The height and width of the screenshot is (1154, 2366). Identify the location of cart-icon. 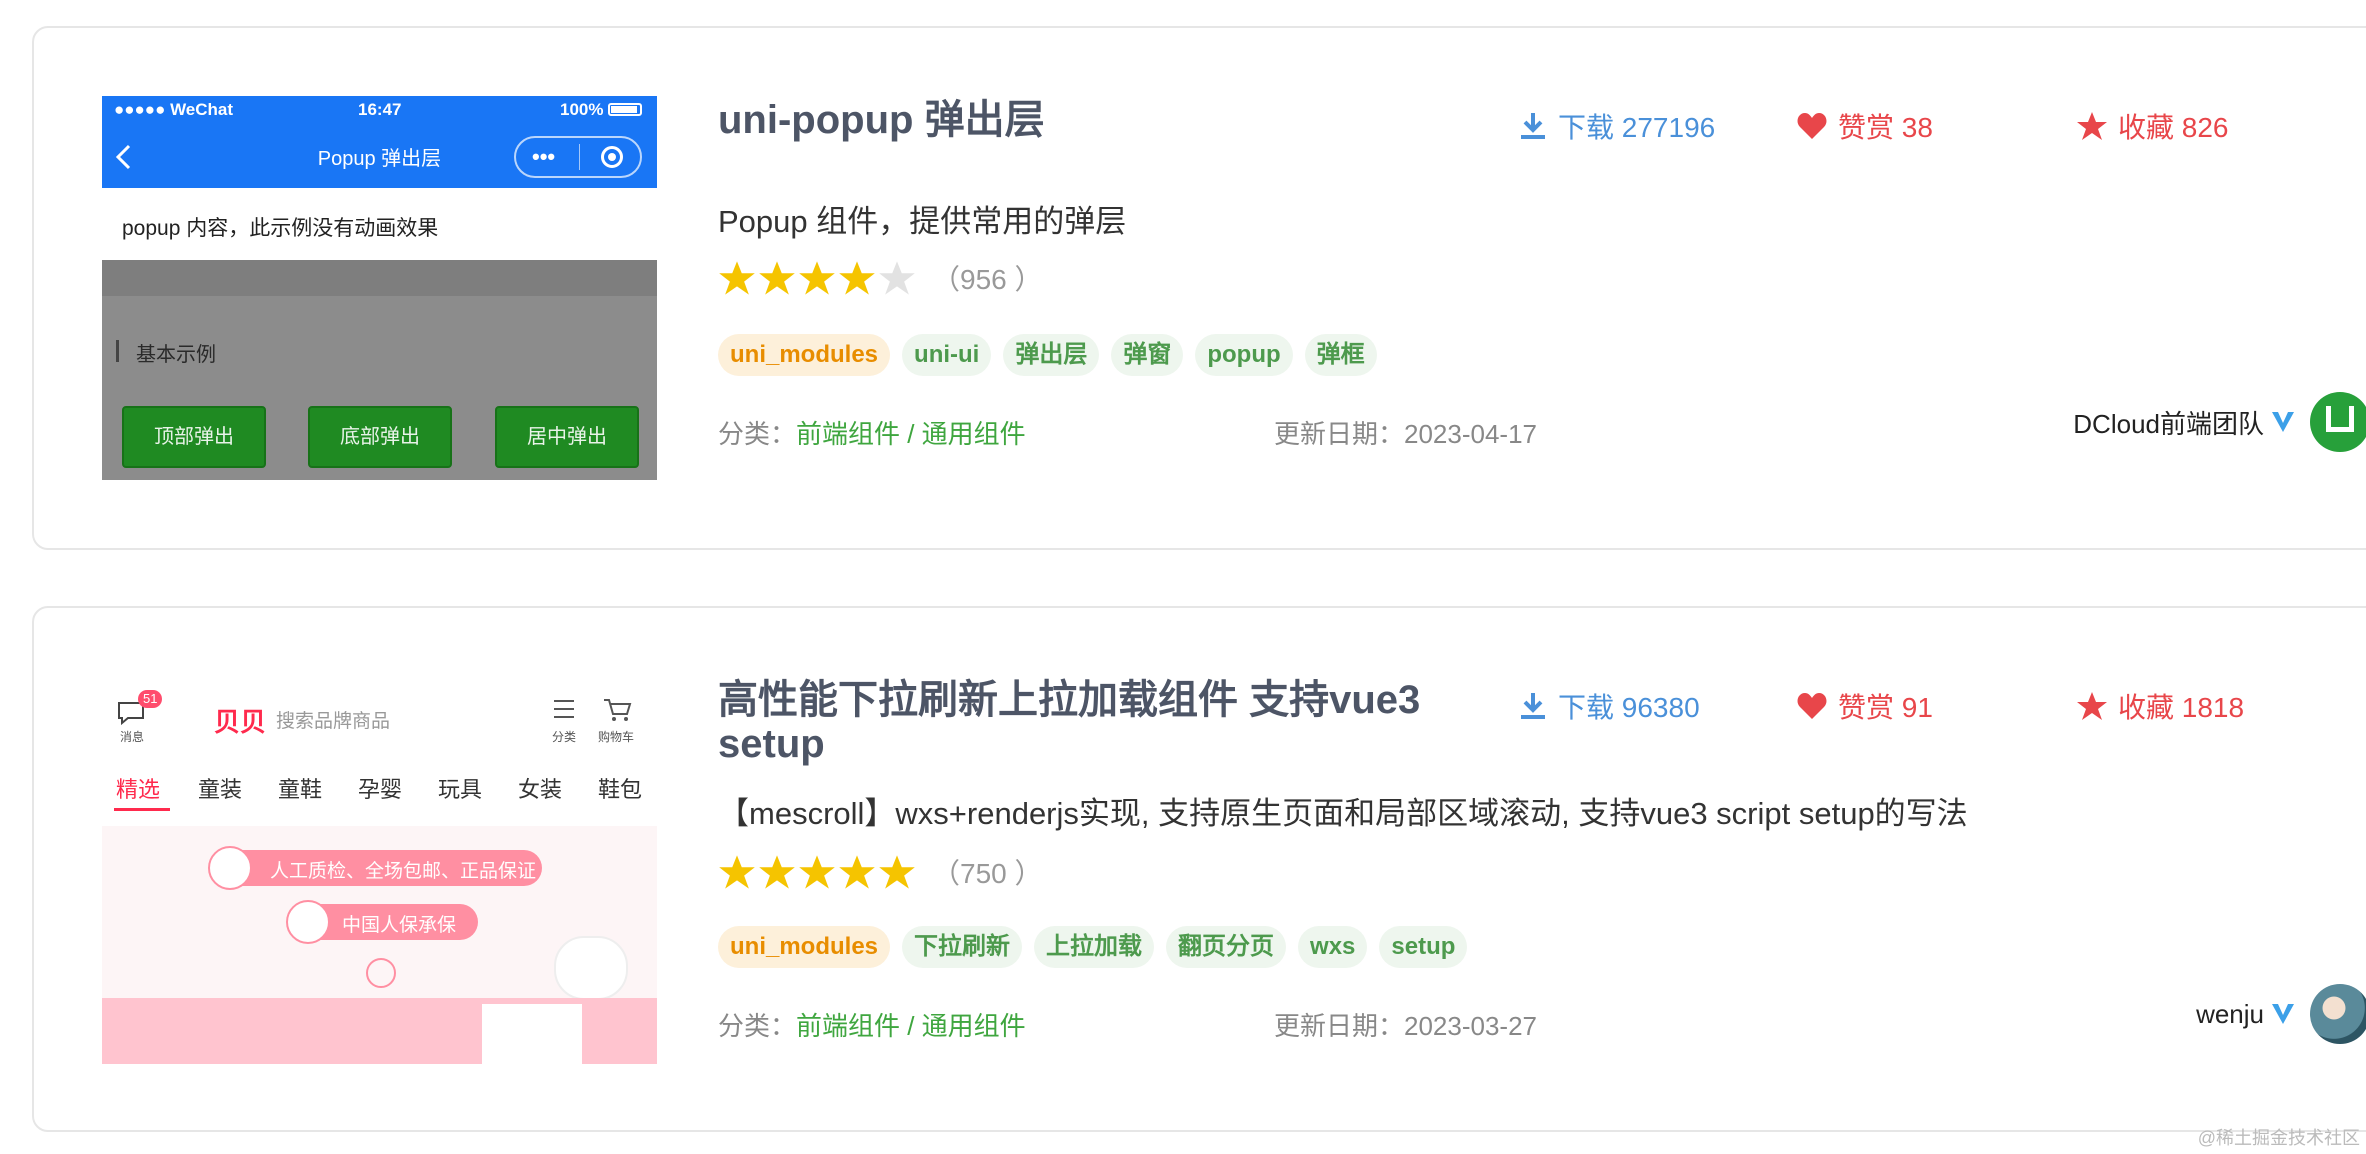
(618, 710).